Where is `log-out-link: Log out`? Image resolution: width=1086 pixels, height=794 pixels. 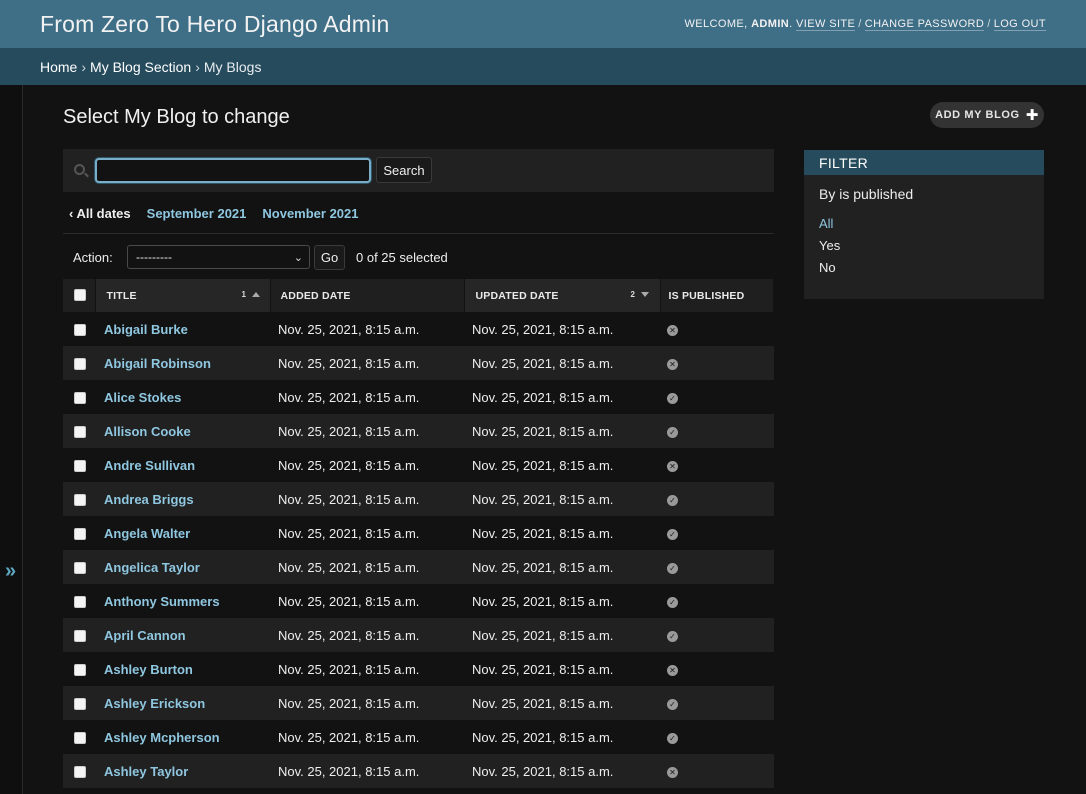 log-out-link: Log out is located at coordinates (1019, 24).